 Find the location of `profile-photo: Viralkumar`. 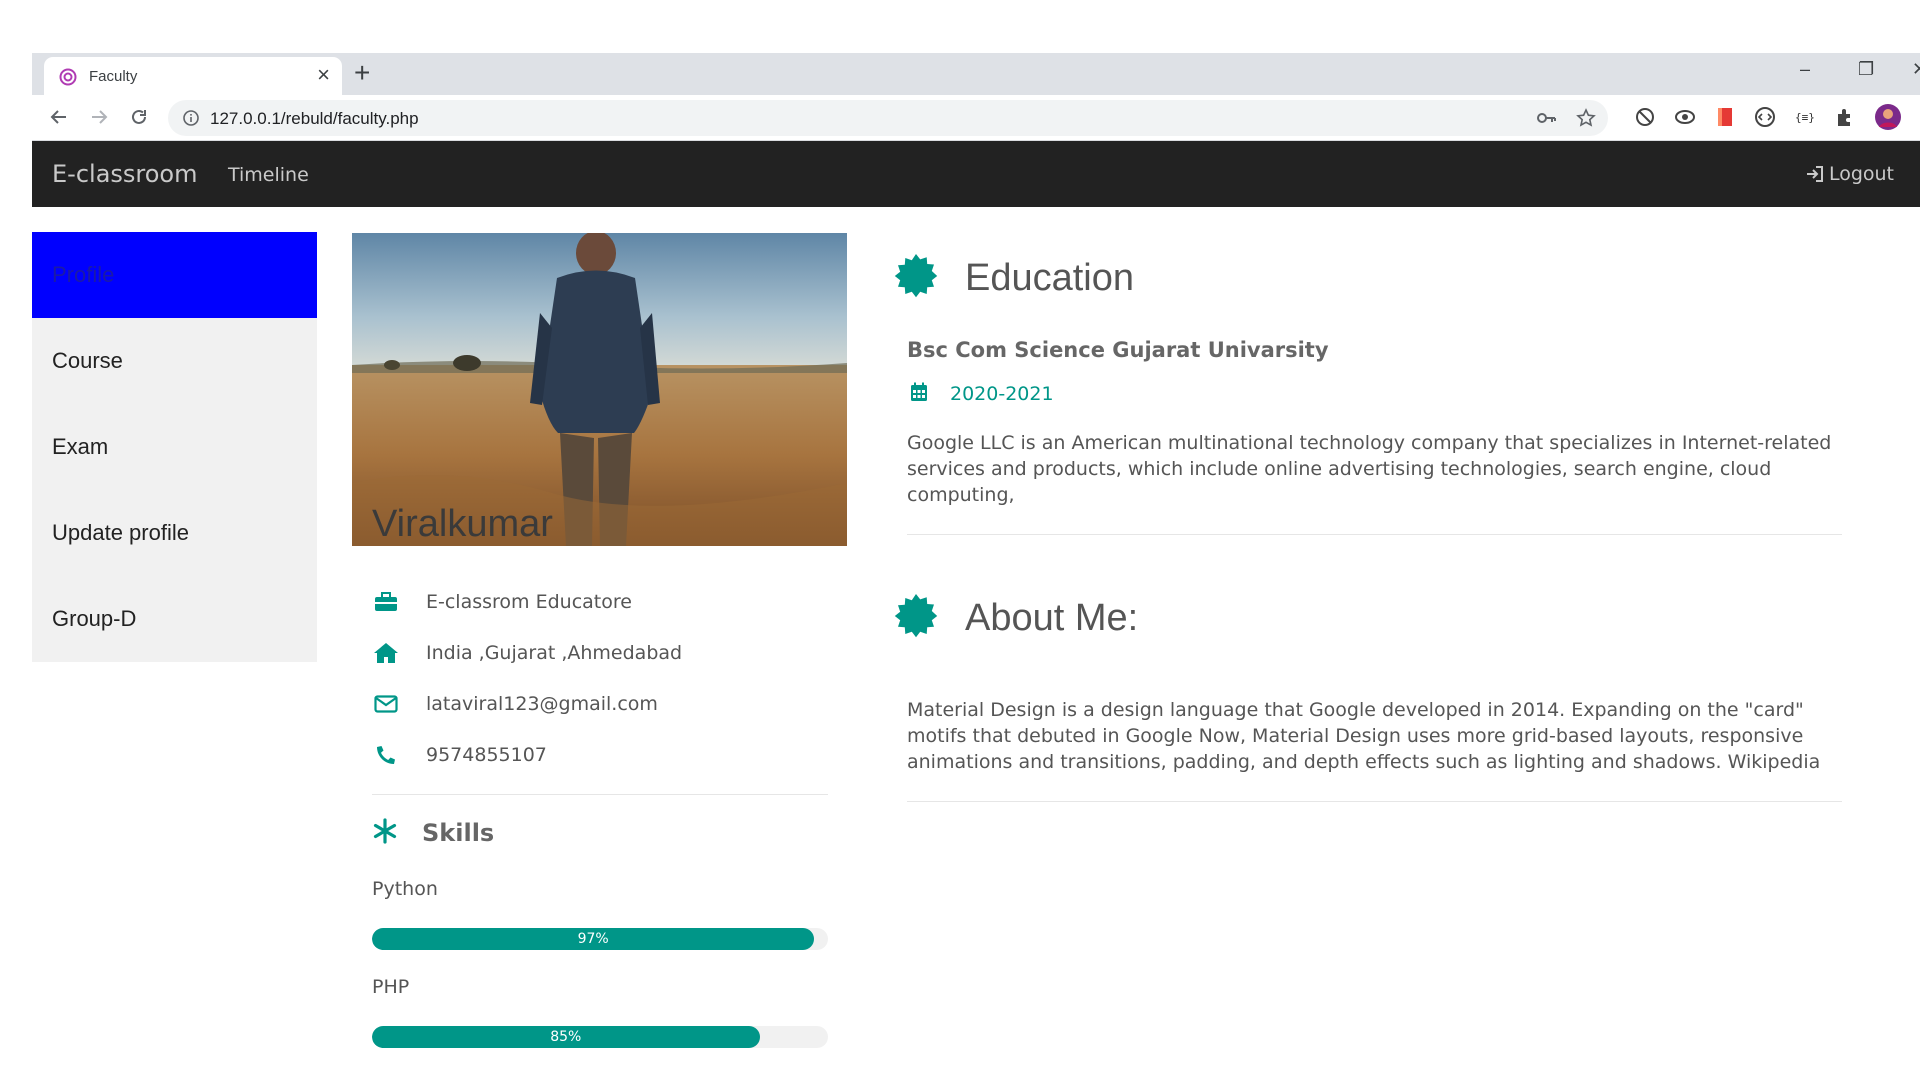

profile-photo: Viralkumar is located at coordinates (599, 389).